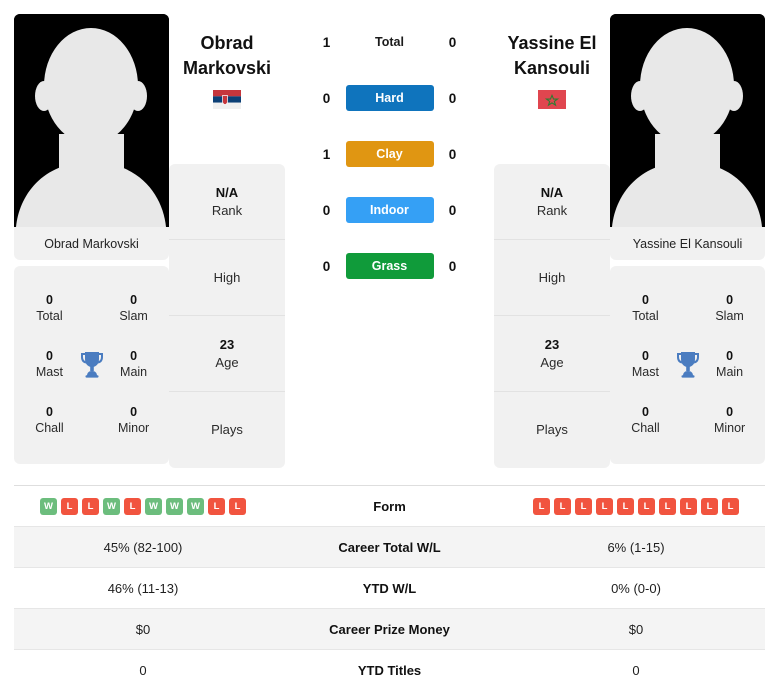 This screenshot has width=779, height=699. Describe the element at coordinates (636, 547) in the screenshot. I see `right-career-total-wl: 6% (1-15)` at that location.